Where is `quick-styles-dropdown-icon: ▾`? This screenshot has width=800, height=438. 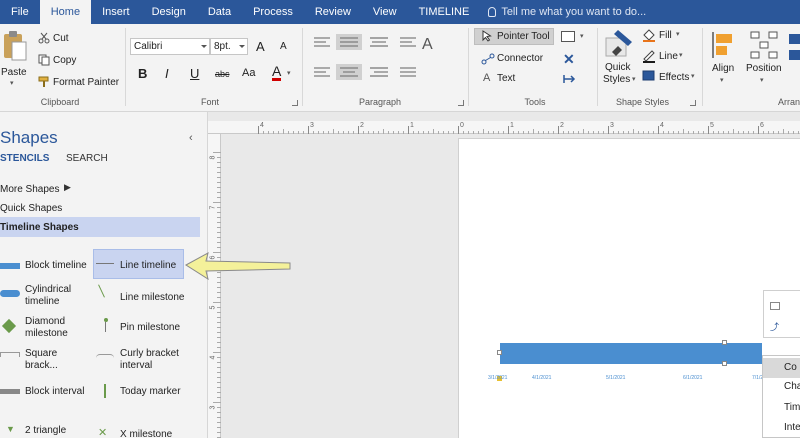 quick-styles-dropdown-icon: ▾ is located at coordinates (634, 79).